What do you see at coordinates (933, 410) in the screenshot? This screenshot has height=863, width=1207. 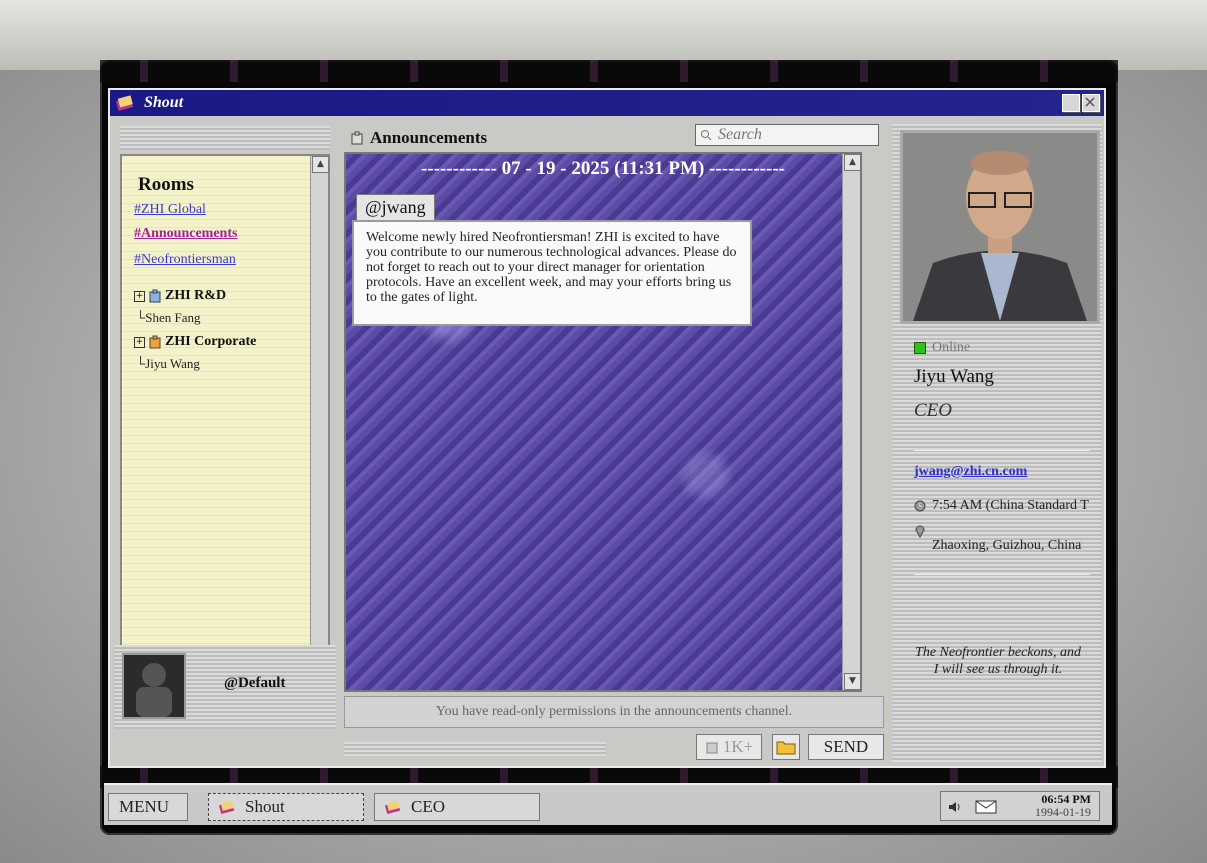 I see `profile-title: CEO` at bounding box center [933, 410].